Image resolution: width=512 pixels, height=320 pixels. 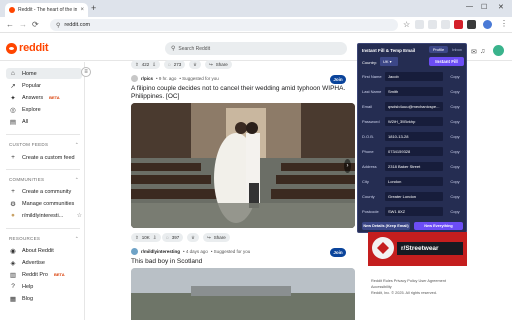 What do you see at coordinates (414, 211) in the screenshot?
I see `postcode-field: SW1 8XZ` at bounding box center [414, 211].